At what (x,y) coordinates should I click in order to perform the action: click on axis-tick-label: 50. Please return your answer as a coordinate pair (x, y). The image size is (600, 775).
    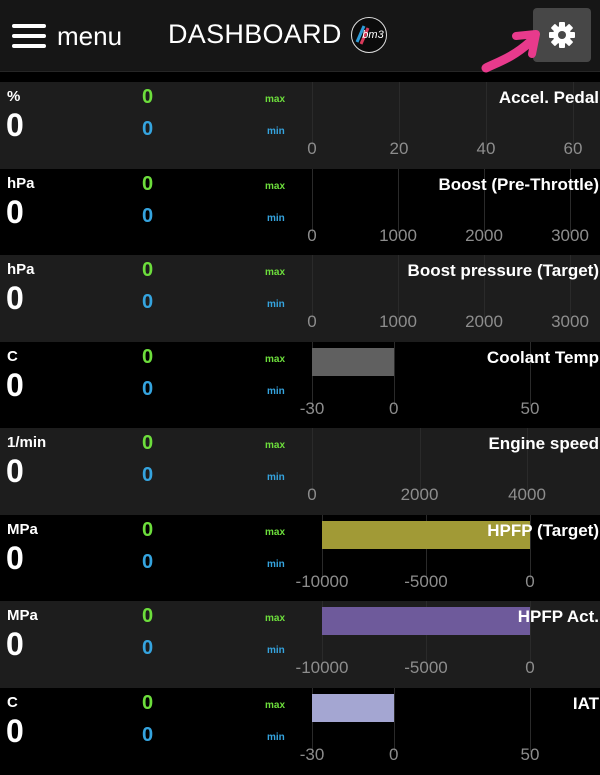
    Looking at the image, I should click on (530, 754).